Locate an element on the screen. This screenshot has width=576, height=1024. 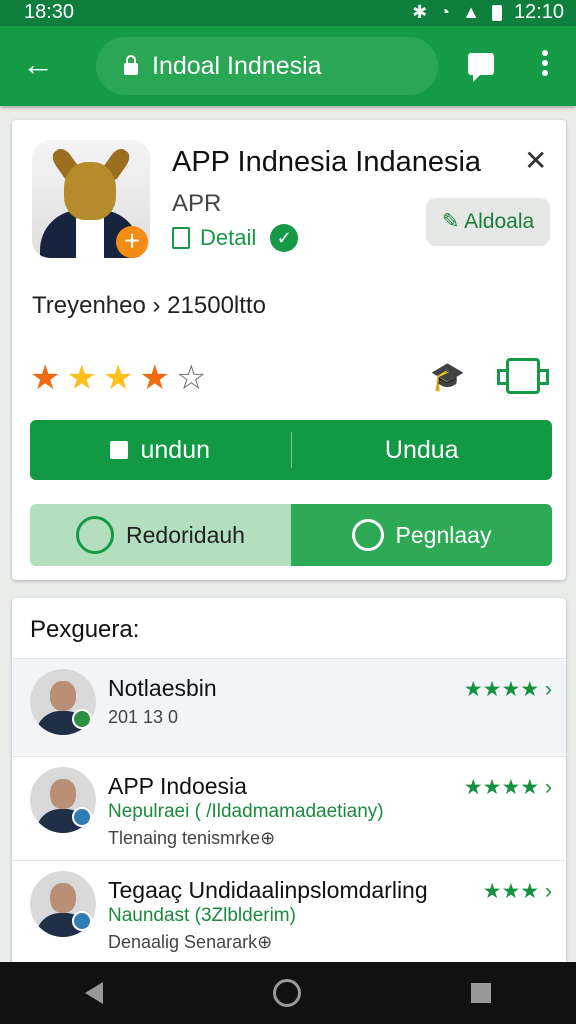
url-text: Indoal Indnesia is located at coordinates (237, 65).